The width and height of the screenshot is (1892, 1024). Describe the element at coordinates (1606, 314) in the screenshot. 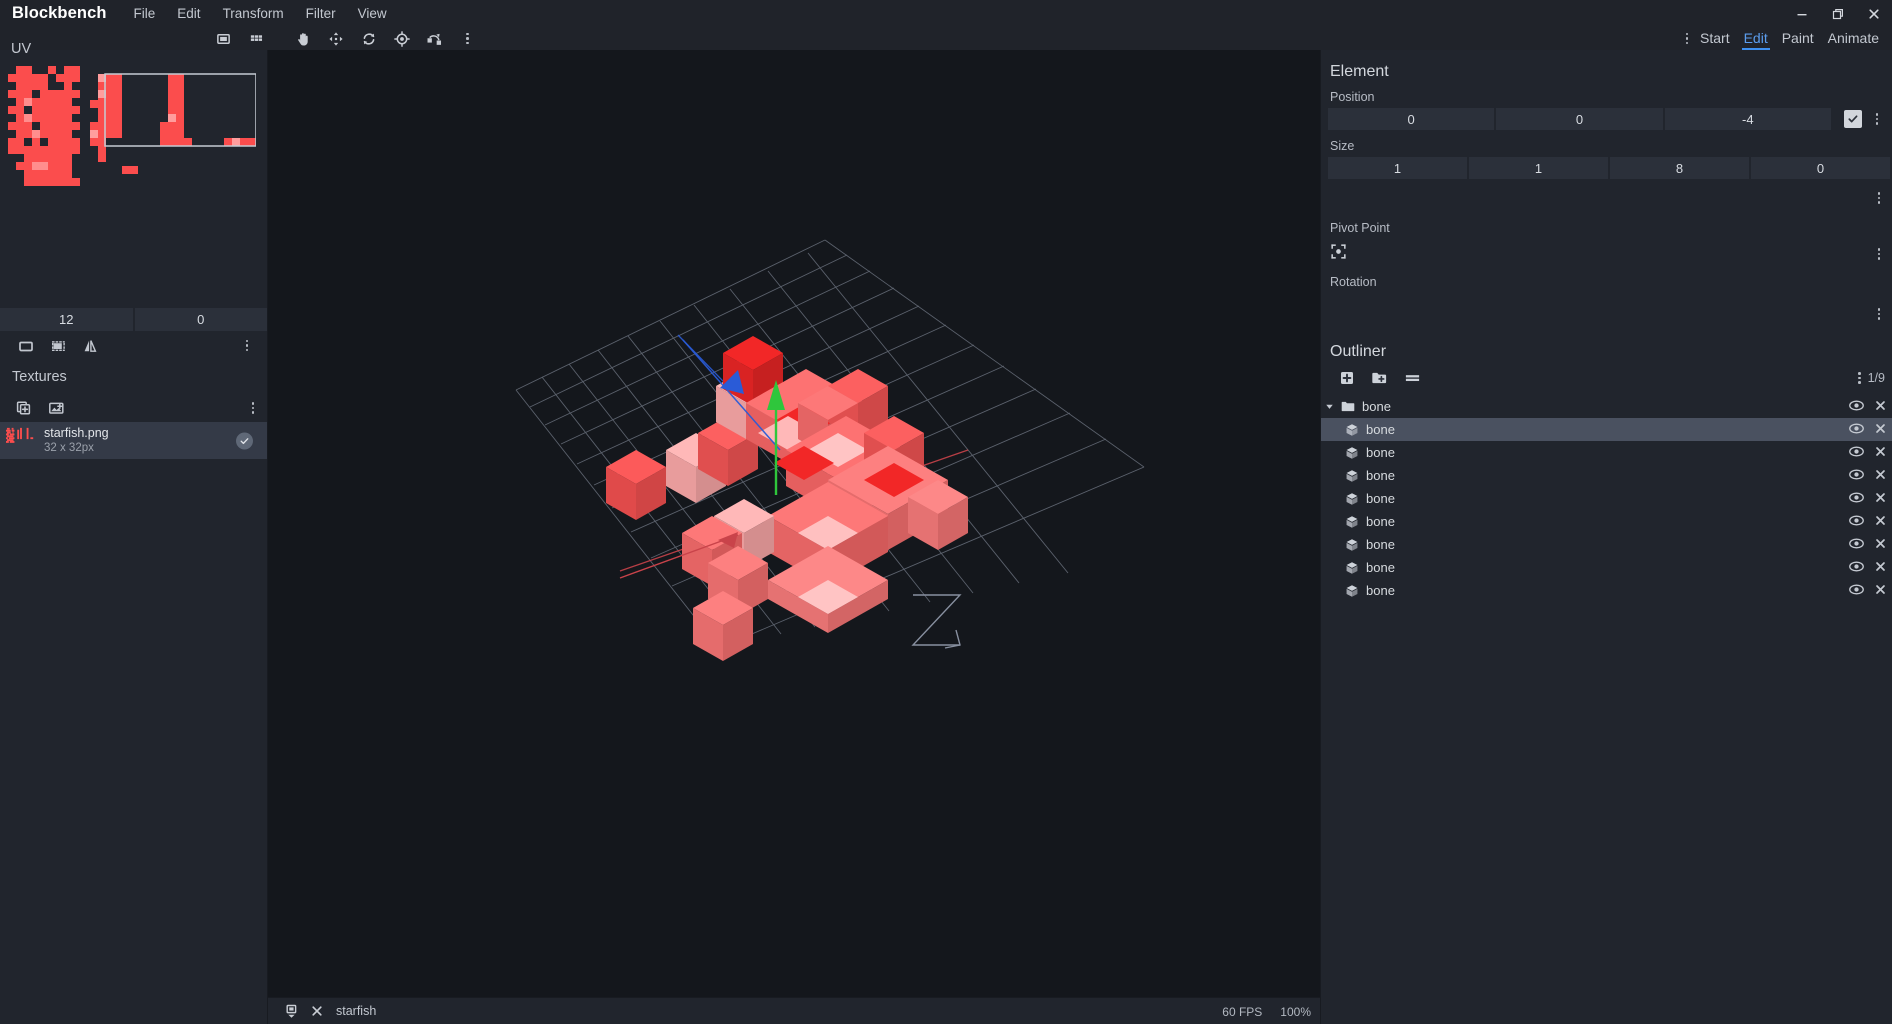

I see `rotation-more-options` at that location.